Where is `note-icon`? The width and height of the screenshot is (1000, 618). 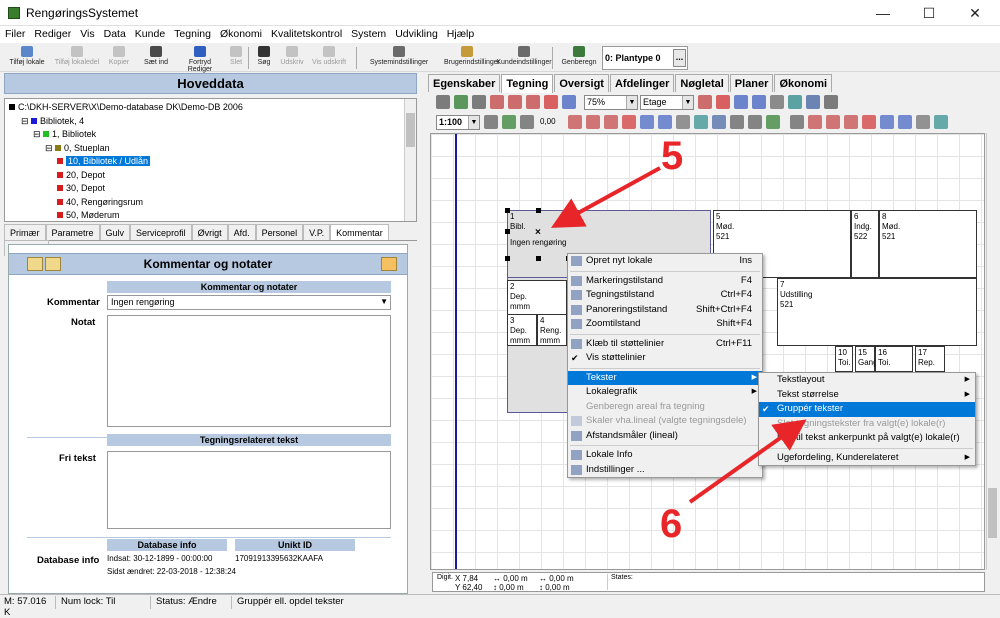 note-icon is located at coordinates (53, 264).